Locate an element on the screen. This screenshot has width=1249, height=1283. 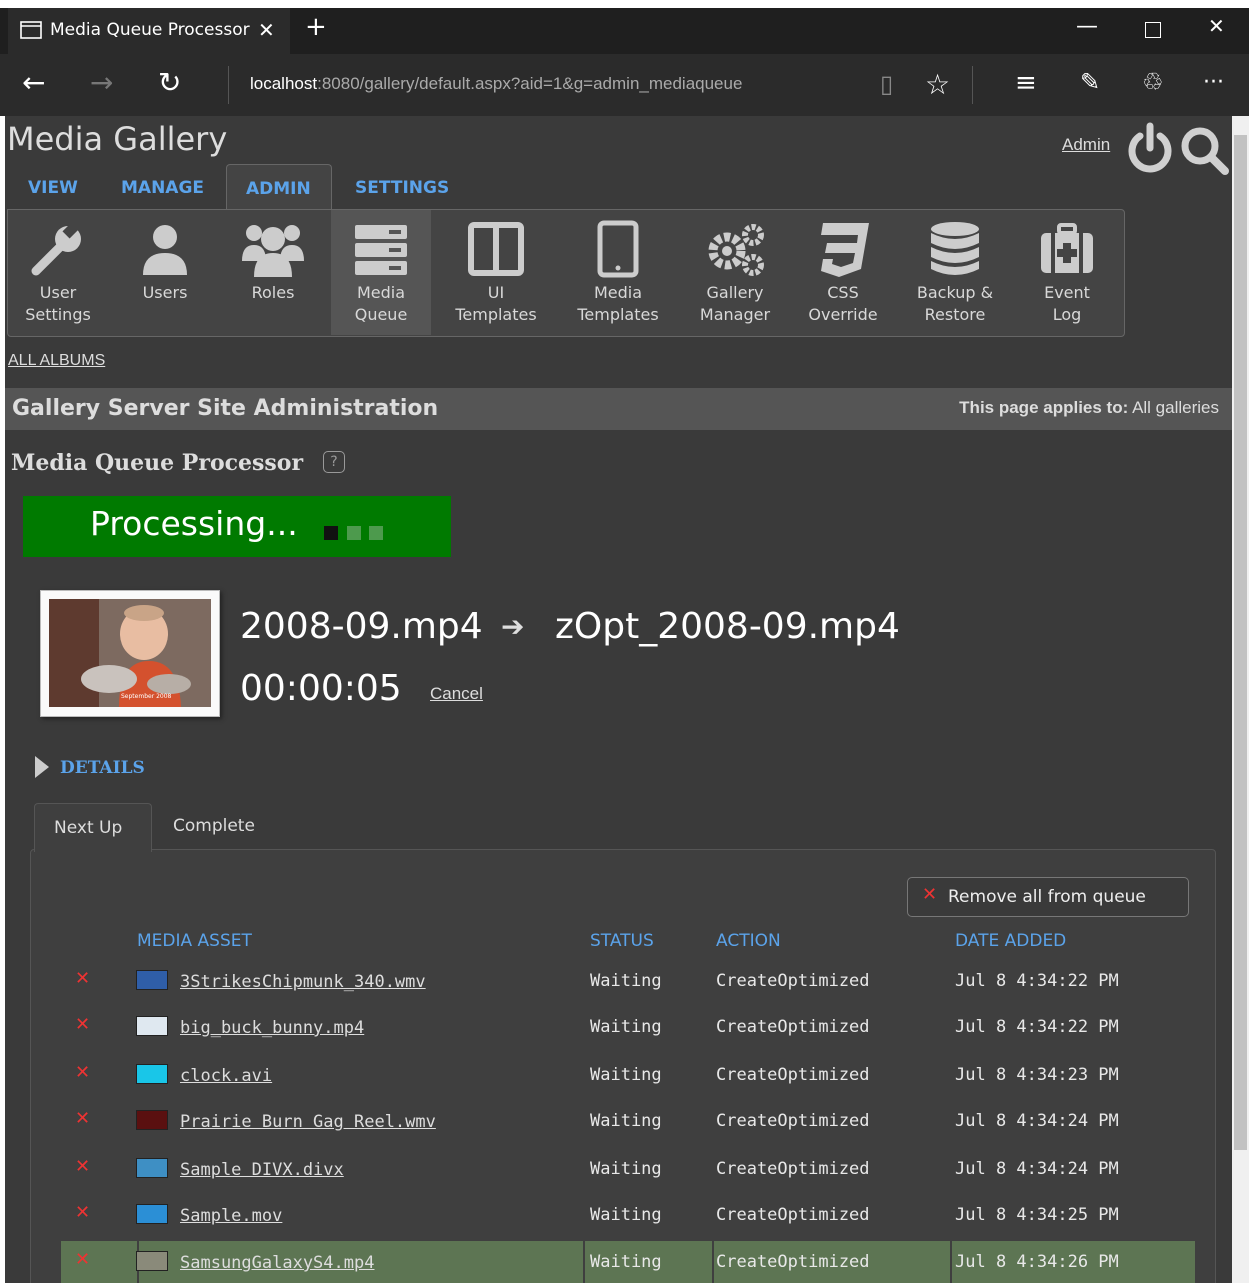
toolbar-label: Templates is located at coordinates (496, 314).